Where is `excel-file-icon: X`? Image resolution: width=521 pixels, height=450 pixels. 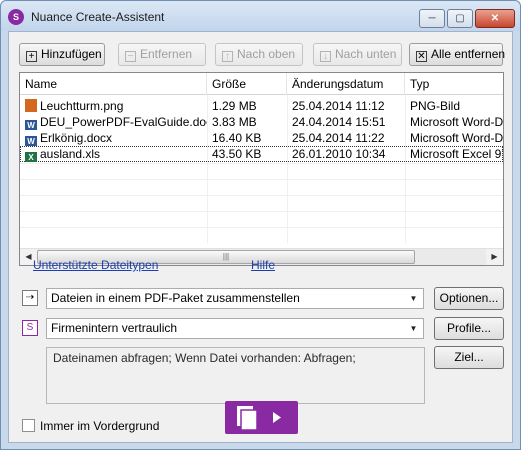 excel-file-icon: X is located at coordinates (31, 157).